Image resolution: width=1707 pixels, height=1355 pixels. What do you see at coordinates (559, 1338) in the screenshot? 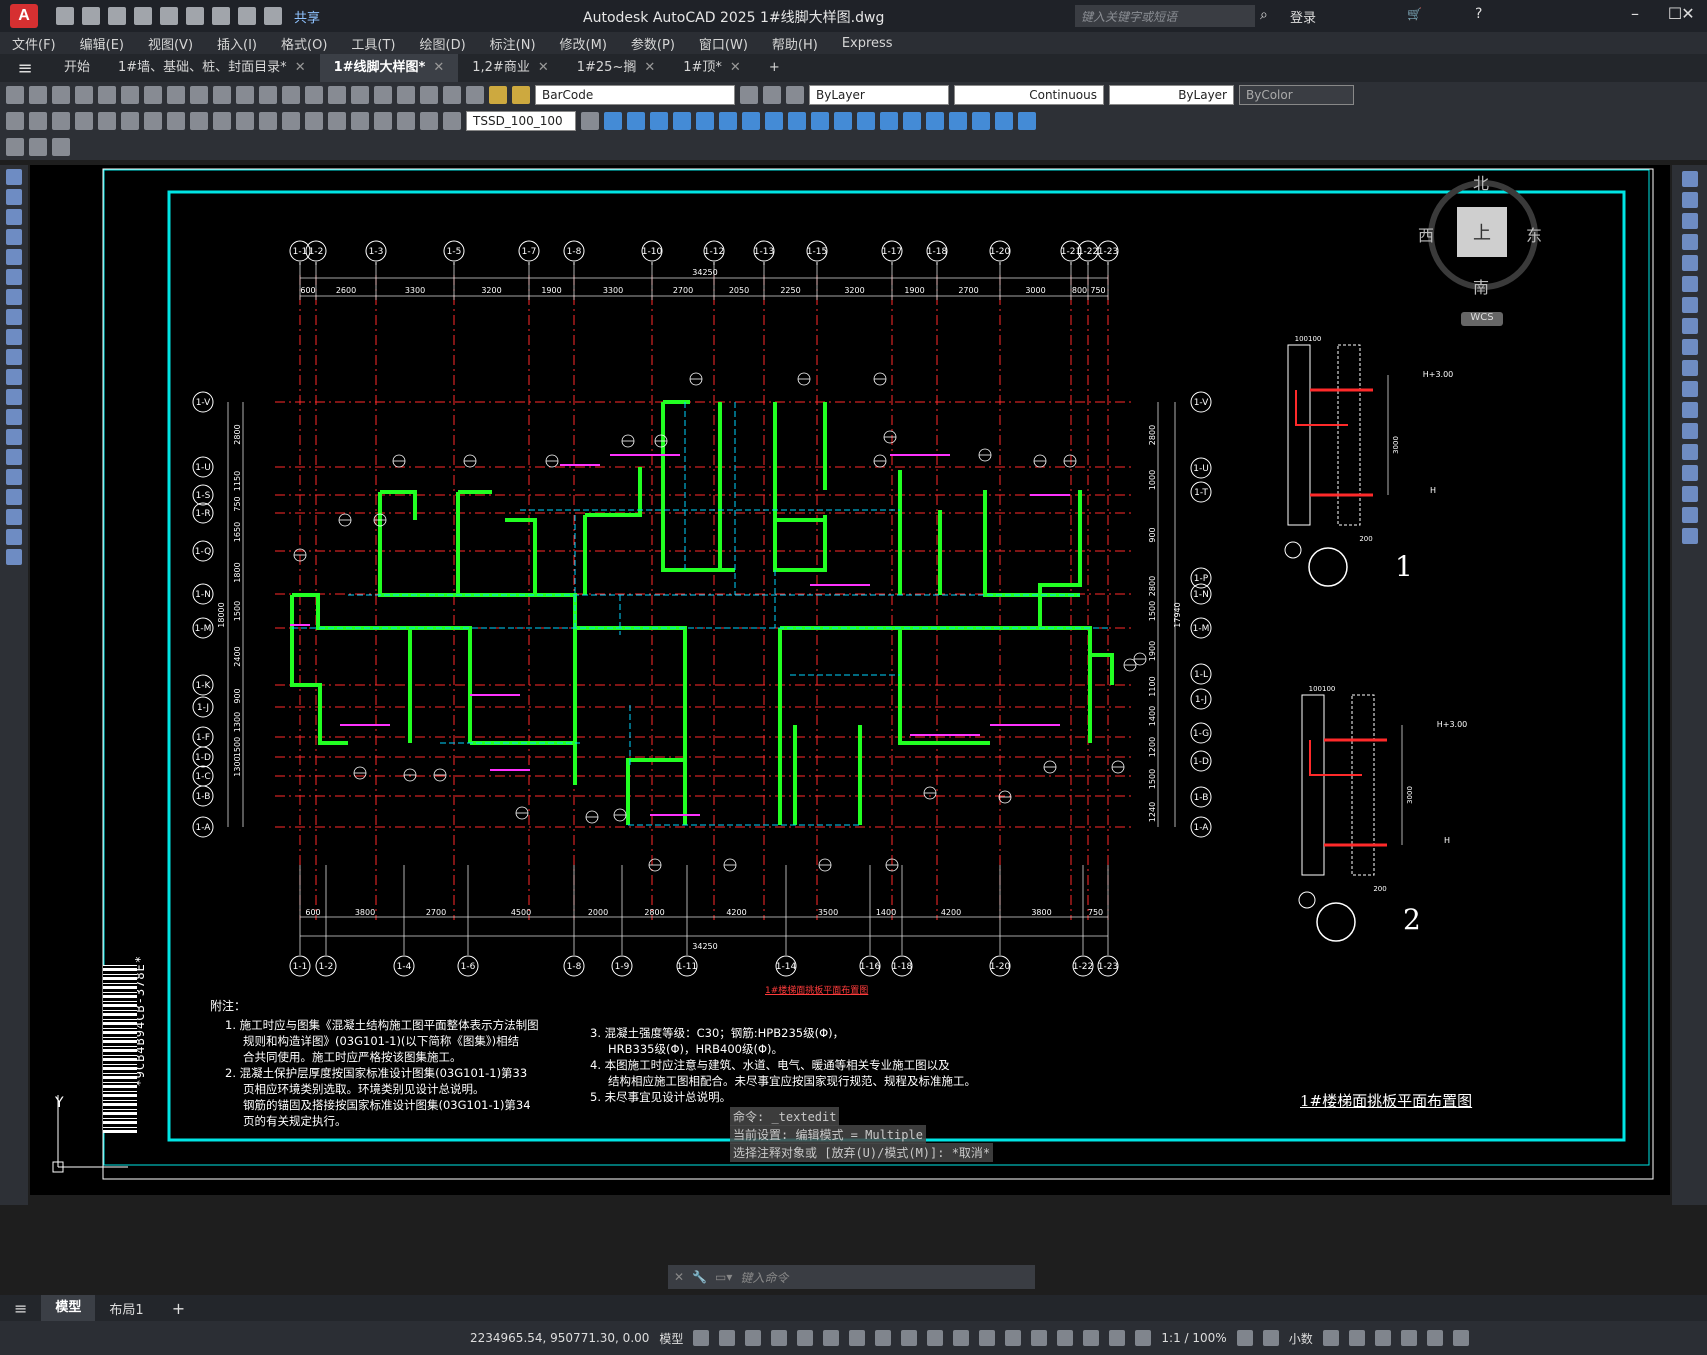
I see `coordinates-readout: 2234965.54, 950771.30, 0.00` at bounding box center [559, 1338].